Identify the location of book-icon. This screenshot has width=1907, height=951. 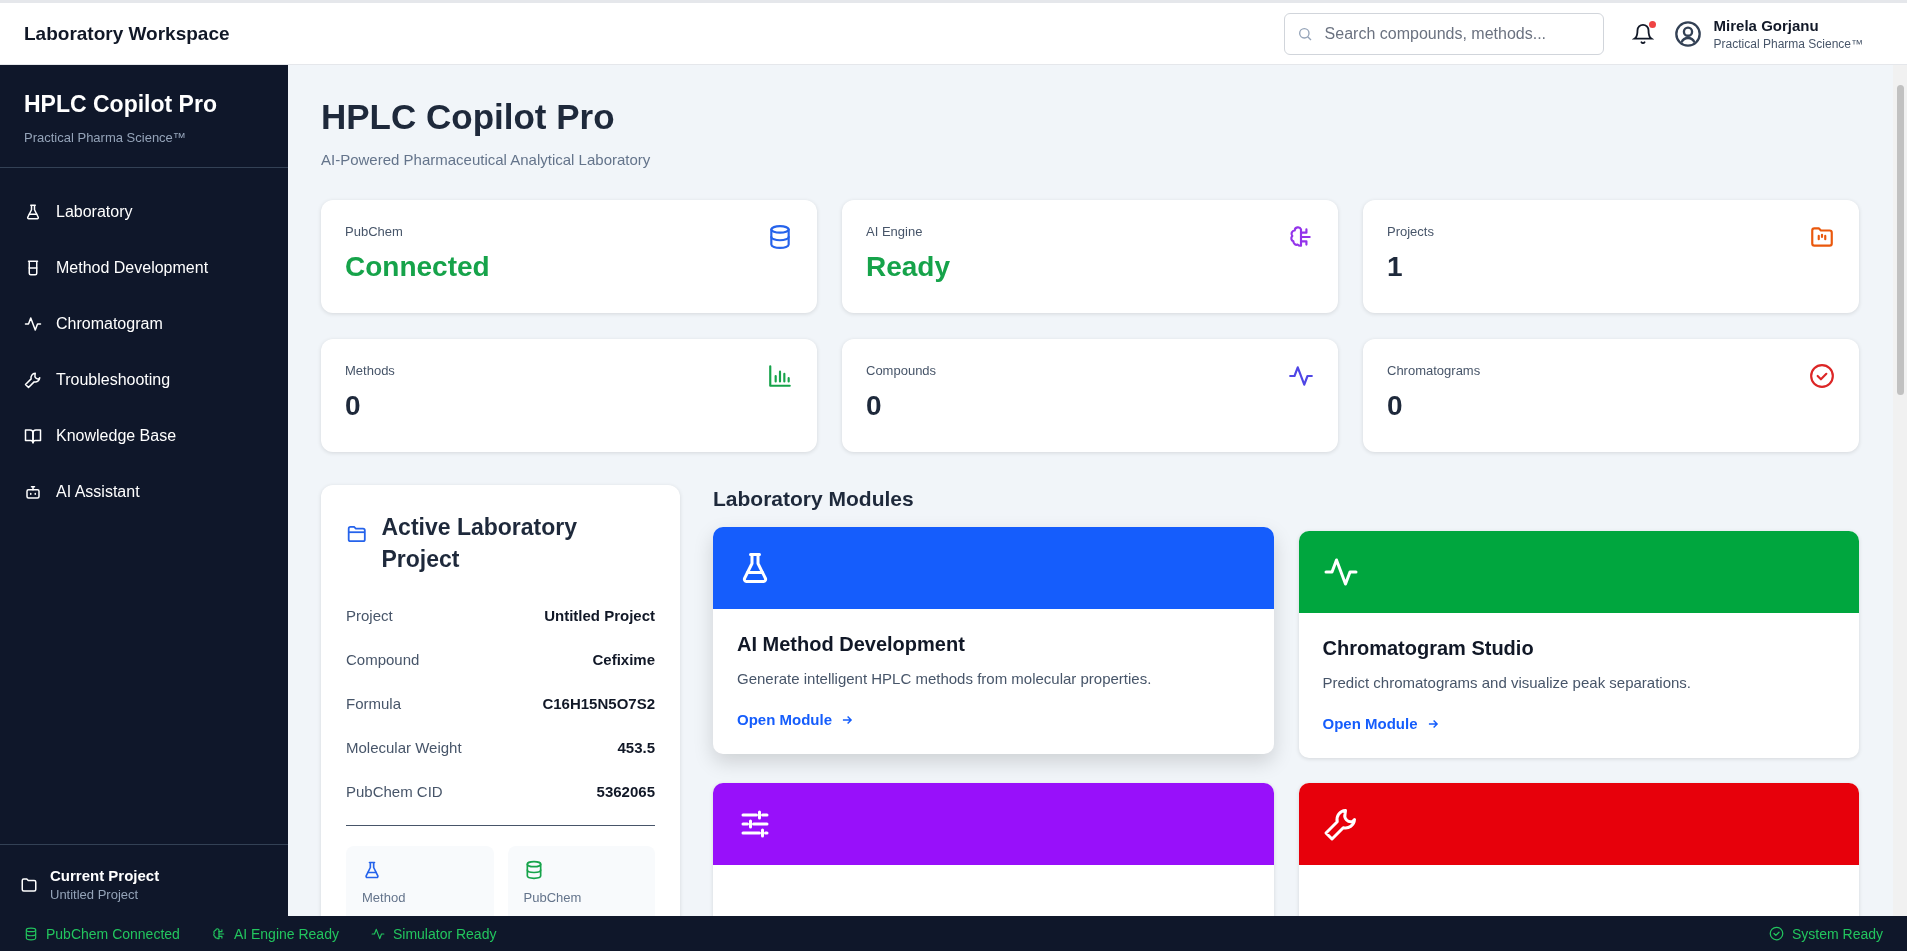
(33, 436).